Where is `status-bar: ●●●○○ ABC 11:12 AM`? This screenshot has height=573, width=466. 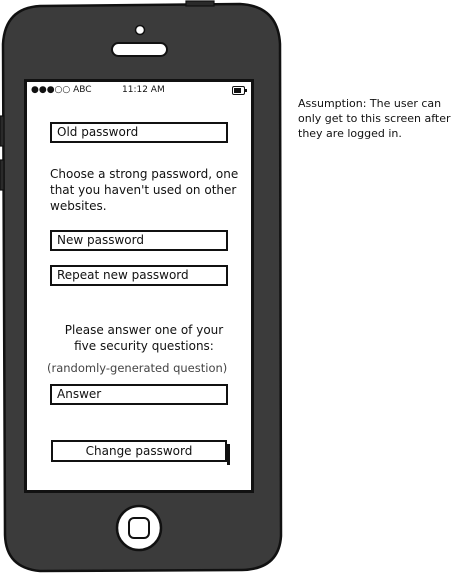 status-bar: ●●●○○ ABC 11:12 AM is located at coordinates (139, 90).